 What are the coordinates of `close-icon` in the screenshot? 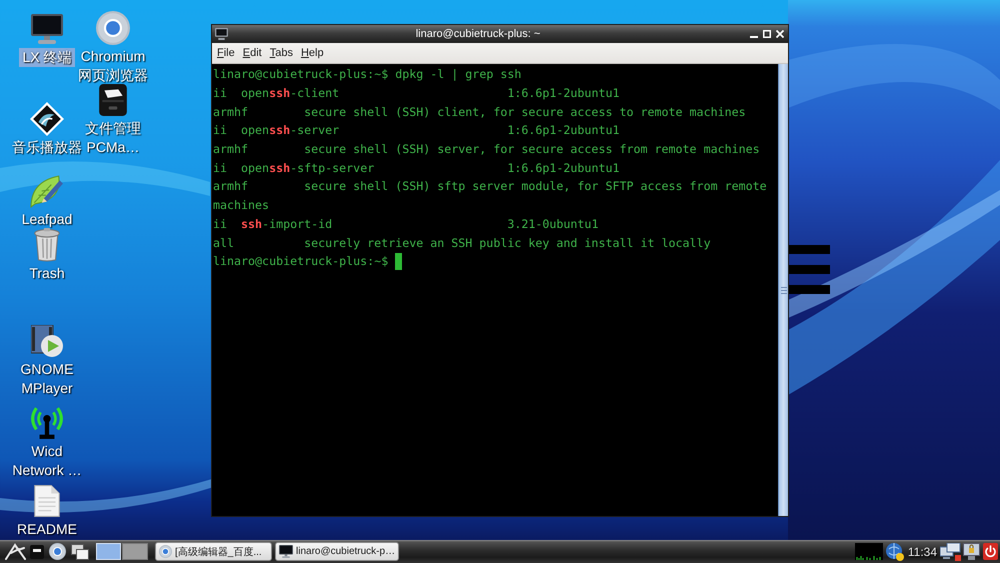 It's located at (780, 34).